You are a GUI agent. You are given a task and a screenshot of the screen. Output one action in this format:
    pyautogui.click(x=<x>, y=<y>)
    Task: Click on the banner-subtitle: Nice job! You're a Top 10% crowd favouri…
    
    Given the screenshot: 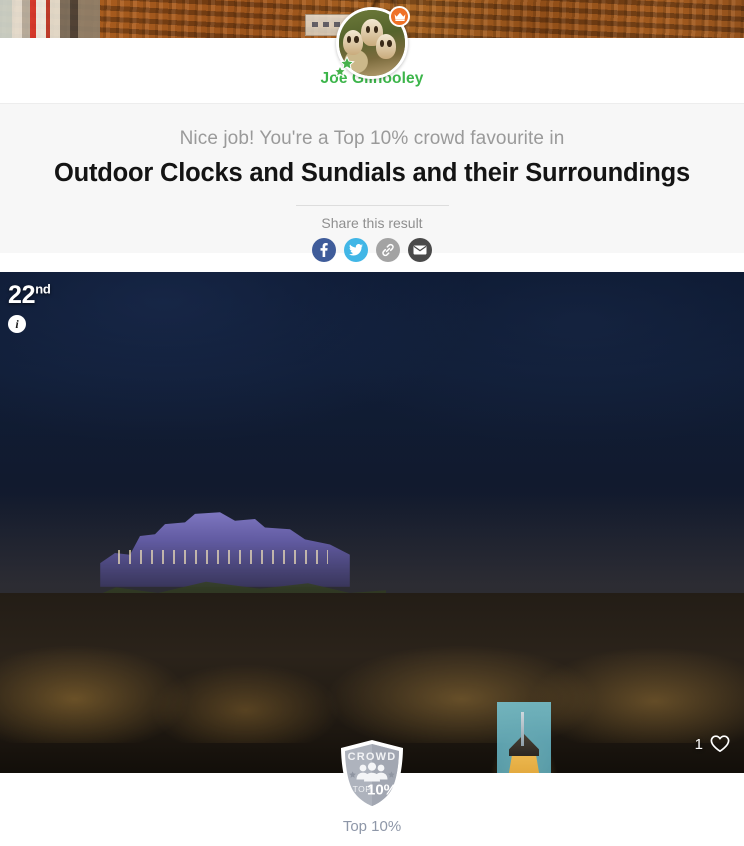 What is the action you would take?
    pyautogui.click(x=372, y=138)
    